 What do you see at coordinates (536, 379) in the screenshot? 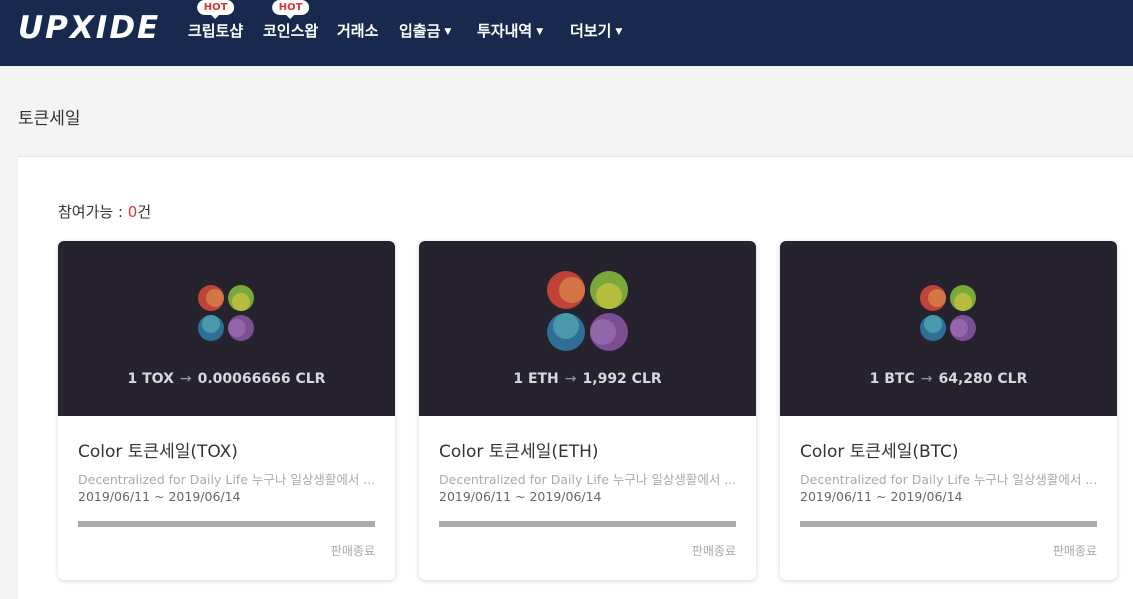
I see `rate-from: 1 ETH` at bounding box center [536, 379].